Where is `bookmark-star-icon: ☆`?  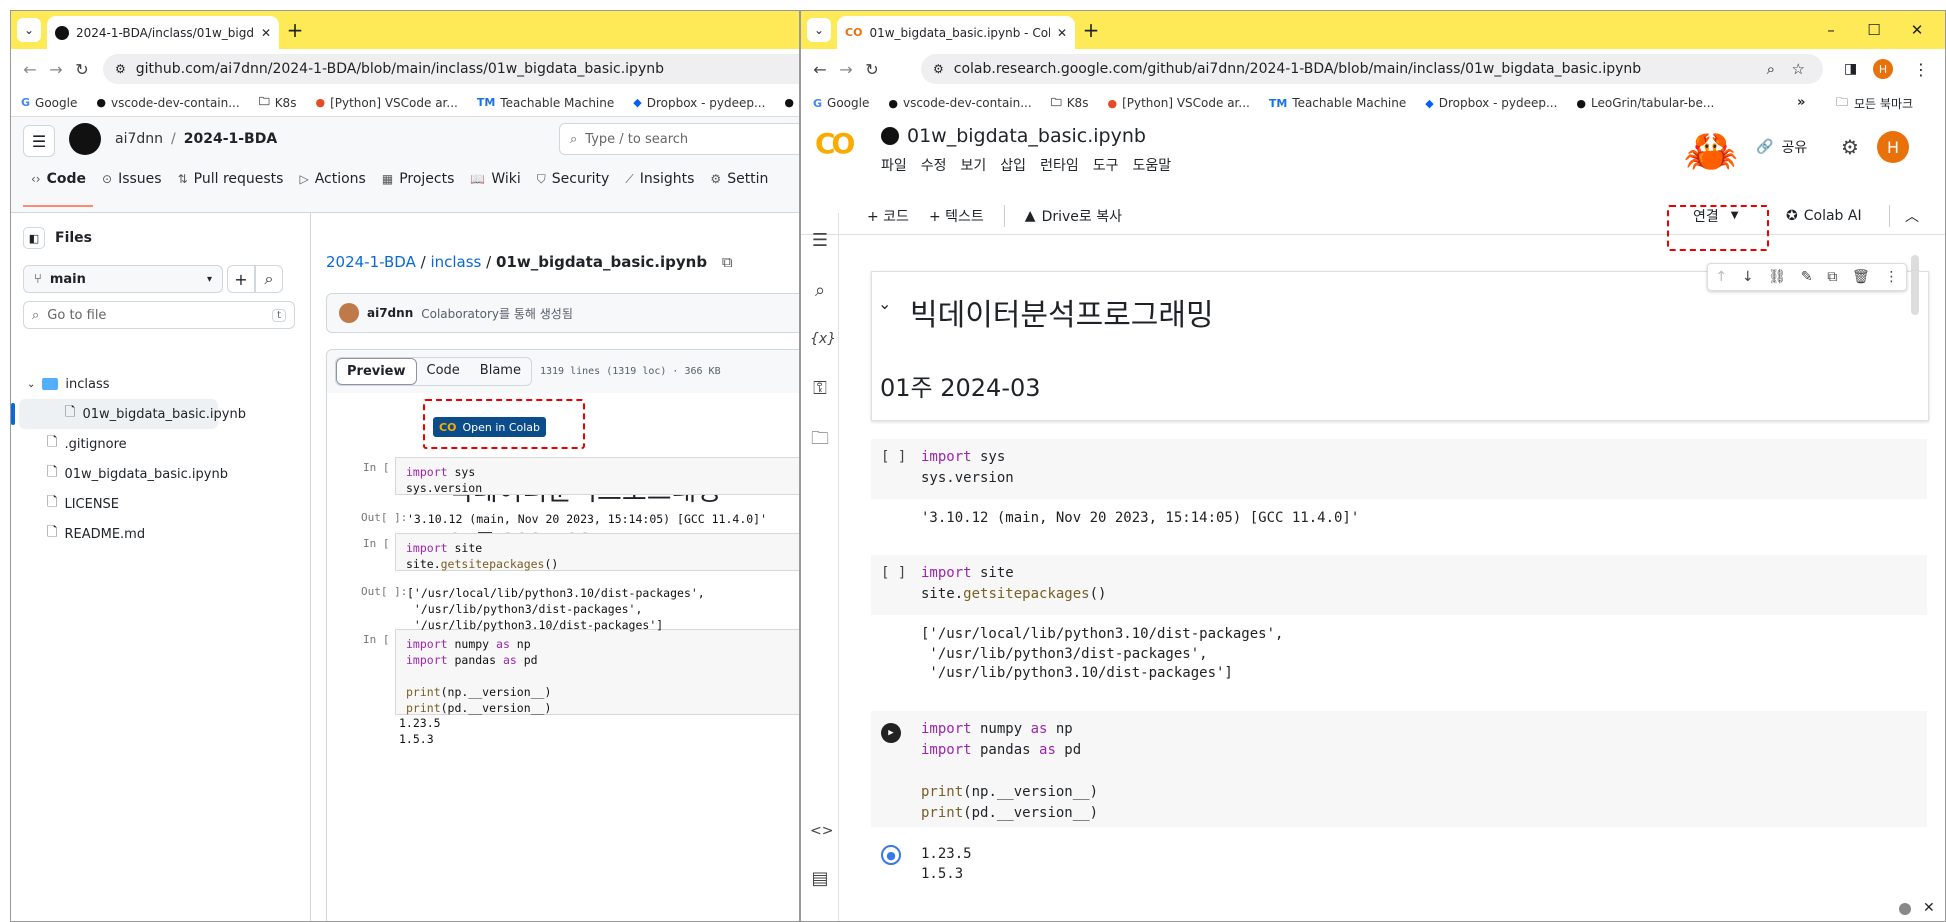
bookmark-star-icon: ☆ is located at coordinates (1798, 69).